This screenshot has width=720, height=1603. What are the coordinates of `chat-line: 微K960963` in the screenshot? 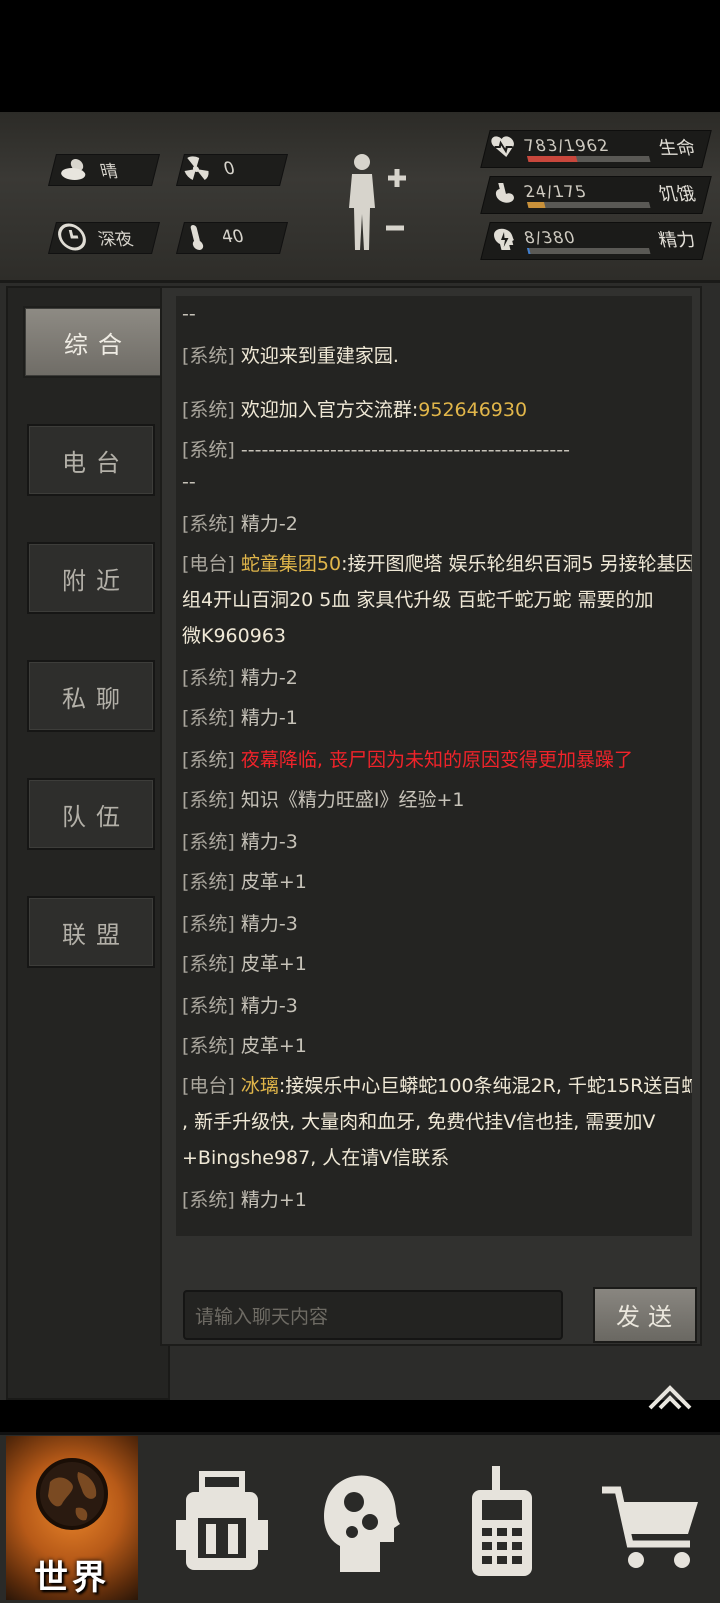 It's located at (234, 636).